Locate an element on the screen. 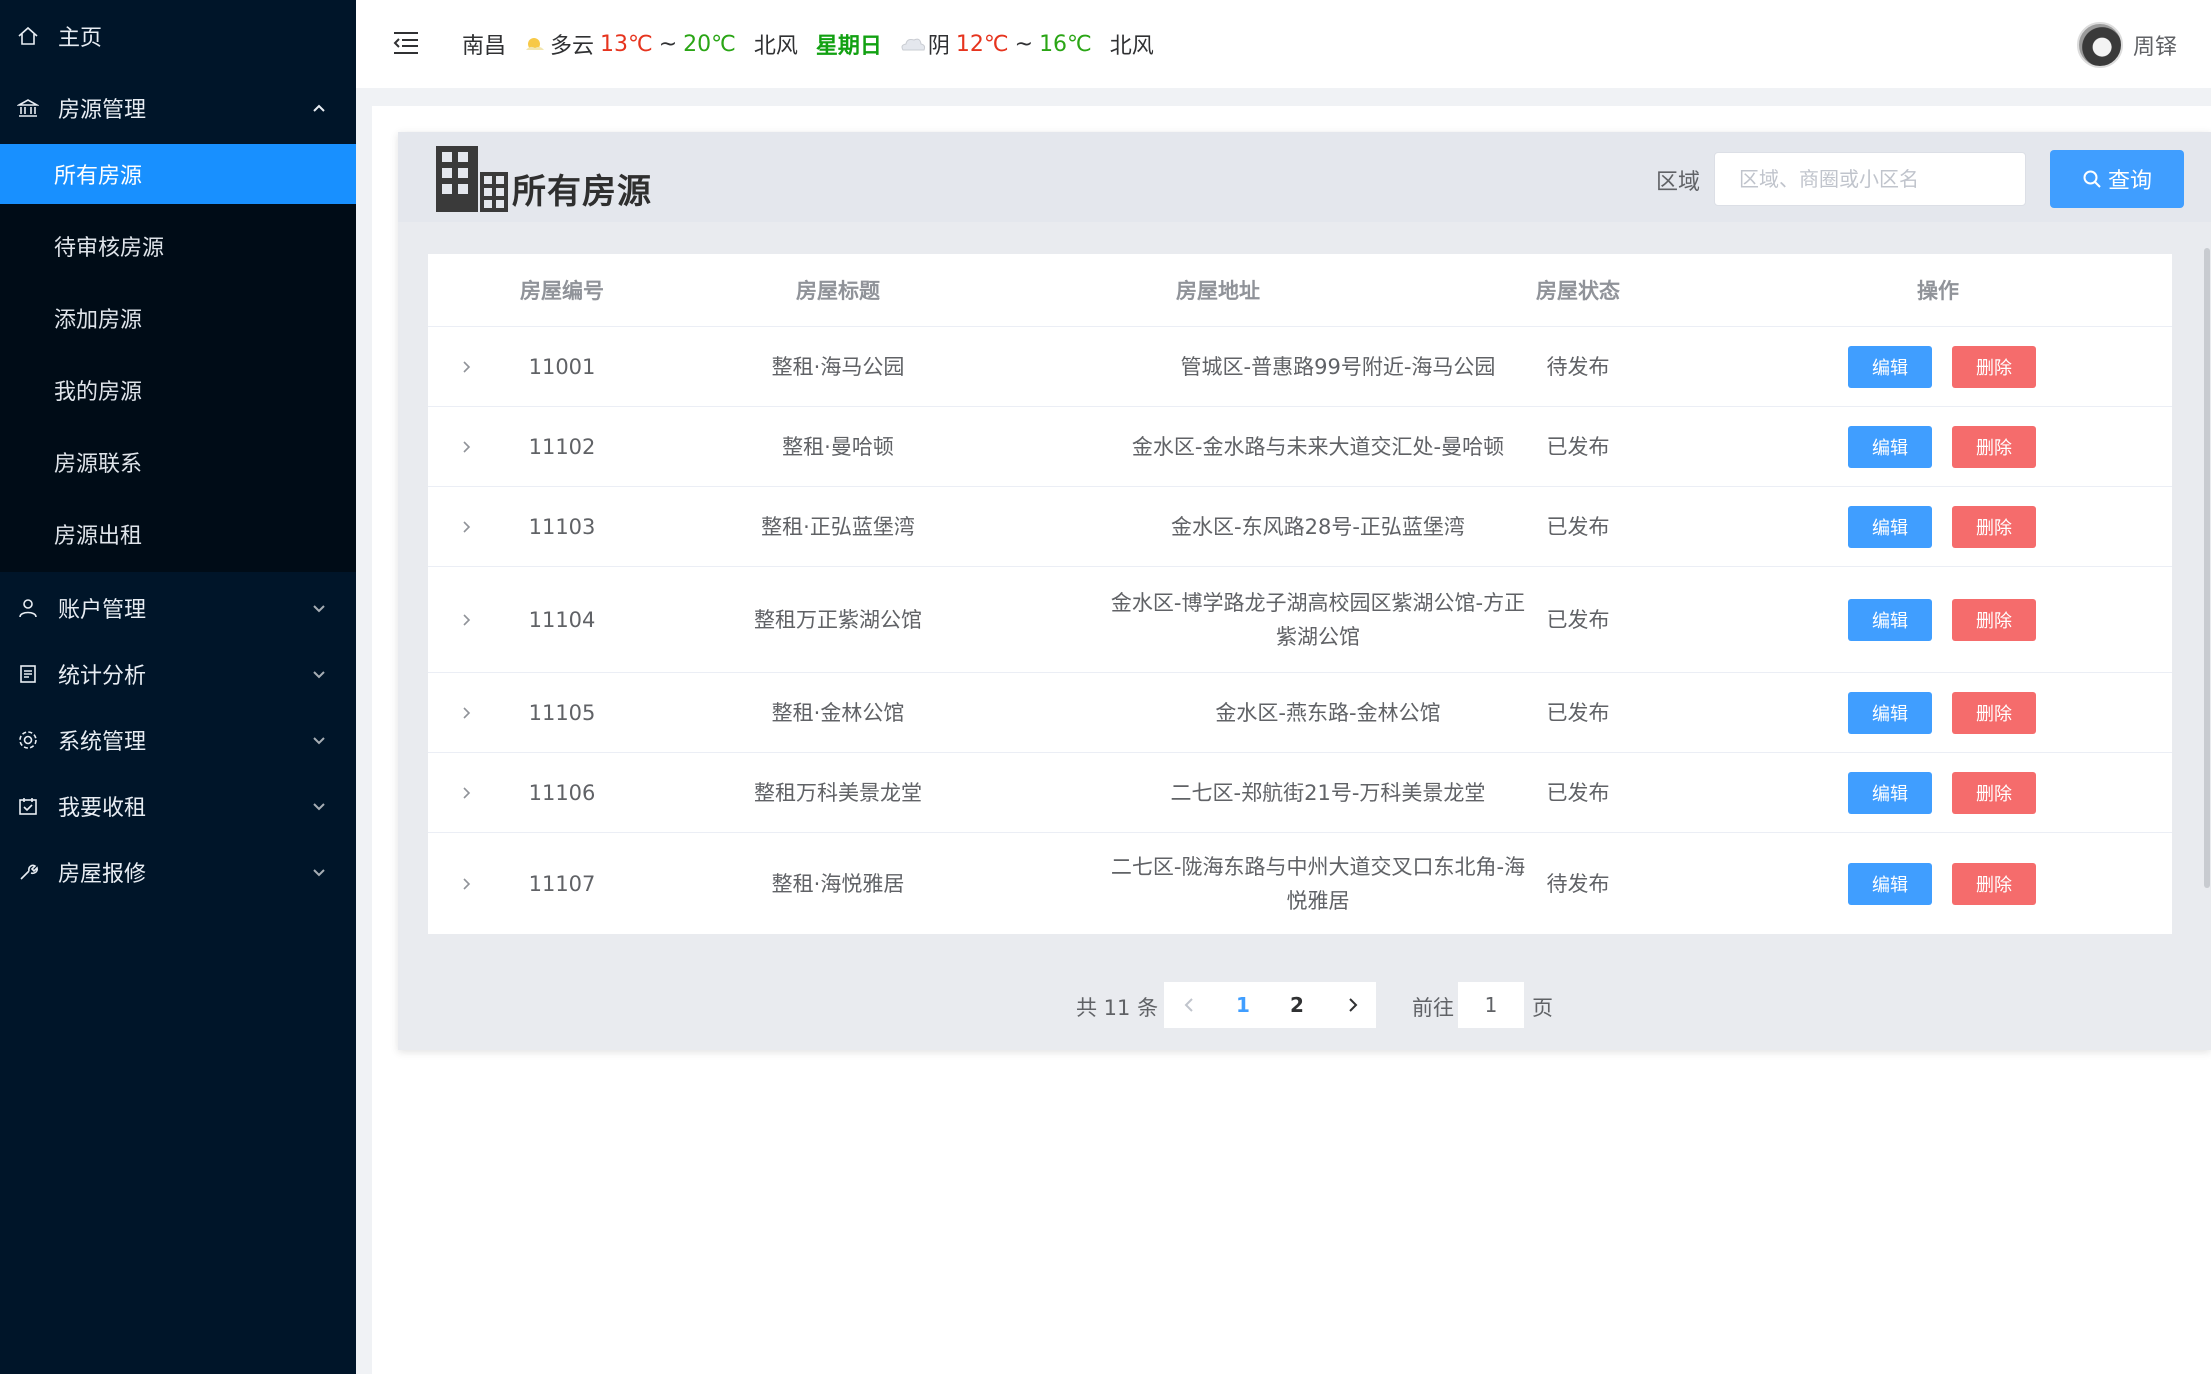 The width and height of the screenshot is (2211, 1374). weather-tomorrow-low: 12℃ is located at coordinates (982, 44).